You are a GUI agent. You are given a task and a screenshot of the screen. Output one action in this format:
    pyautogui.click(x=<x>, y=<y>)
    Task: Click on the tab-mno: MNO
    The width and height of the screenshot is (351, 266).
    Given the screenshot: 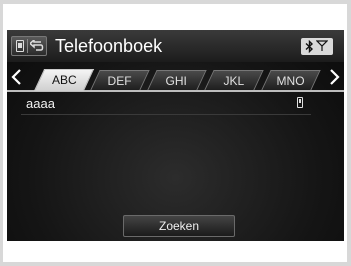 What is the action you would take?
    pyautogui.click(x=291, y=80)
    